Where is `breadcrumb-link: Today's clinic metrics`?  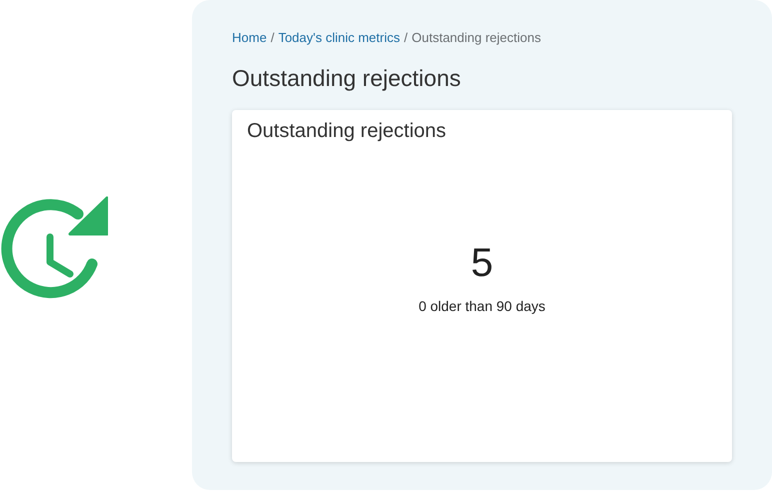 breadcrumb-link: Today's clinic metrics is located at coordinates (339, 37).